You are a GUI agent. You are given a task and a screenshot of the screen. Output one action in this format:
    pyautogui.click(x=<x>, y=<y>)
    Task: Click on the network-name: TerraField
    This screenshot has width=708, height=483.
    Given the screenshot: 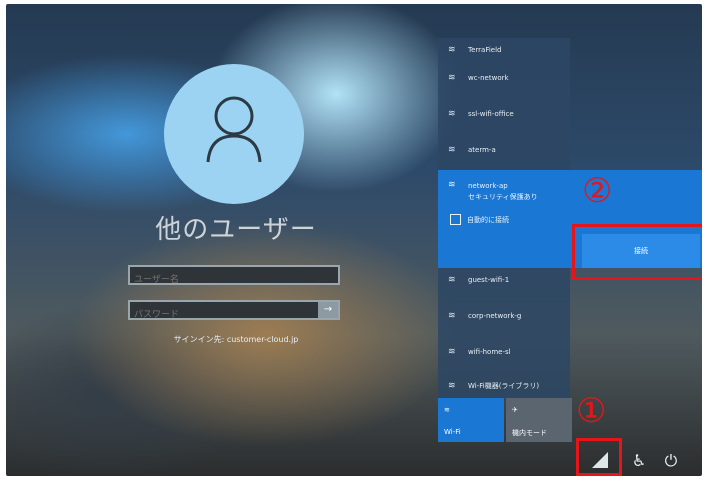 What is the action you would take?
    pyautogui.click(x=485, y=50)
    